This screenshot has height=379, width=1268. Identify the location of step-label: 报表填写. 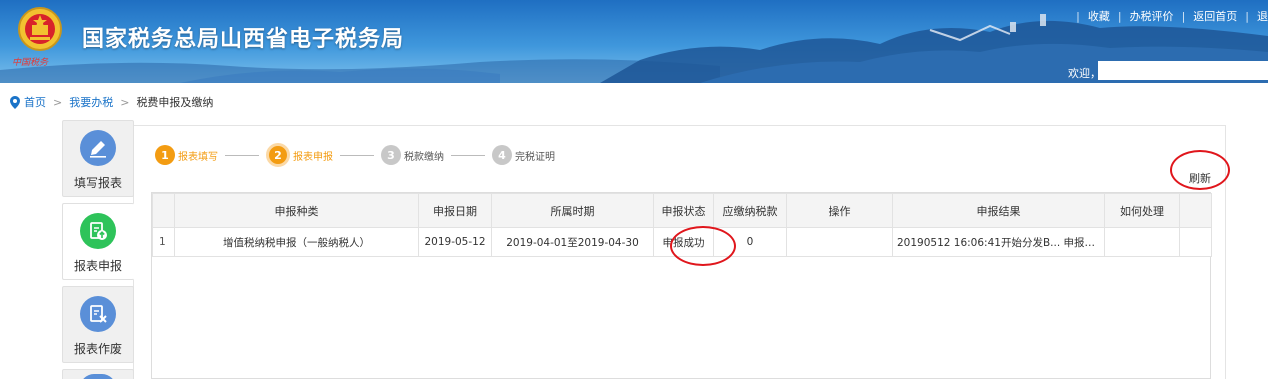
(198, 157).